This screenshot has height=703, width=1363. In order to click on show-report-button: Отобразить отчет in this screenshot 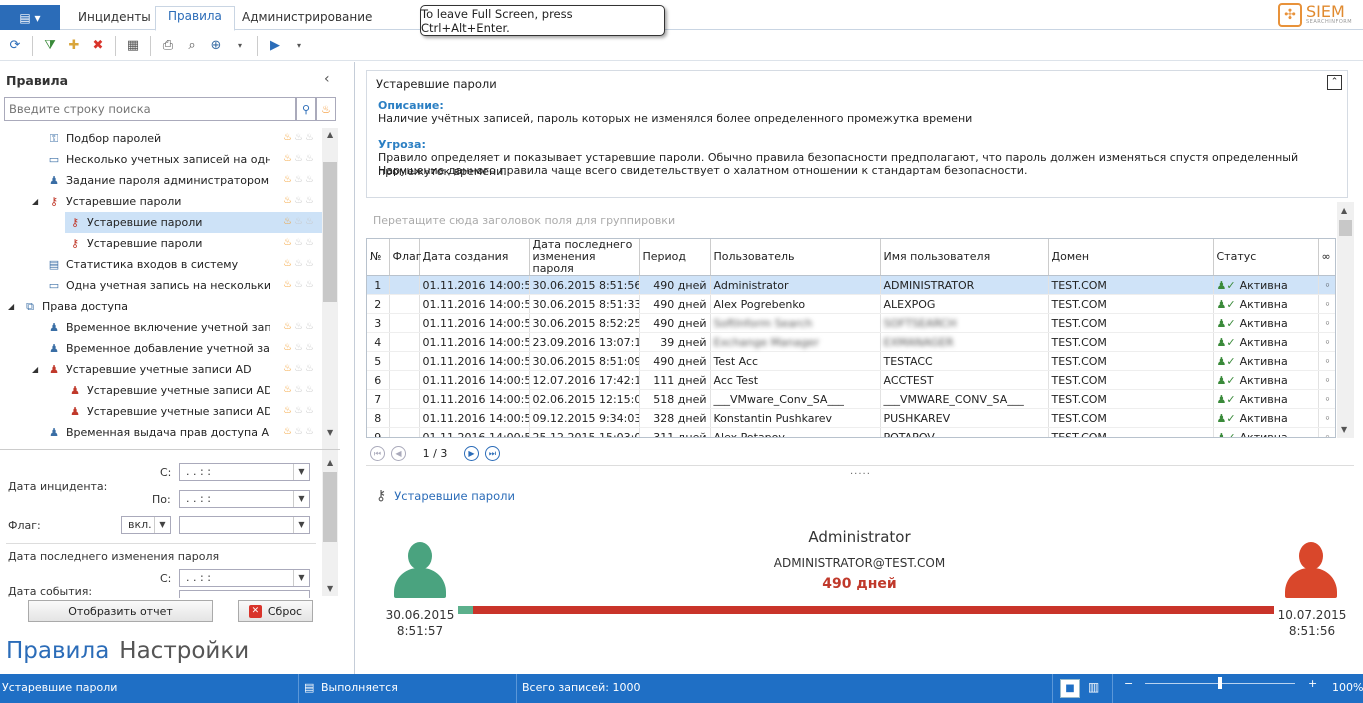, I will do `click(120, 611)`.